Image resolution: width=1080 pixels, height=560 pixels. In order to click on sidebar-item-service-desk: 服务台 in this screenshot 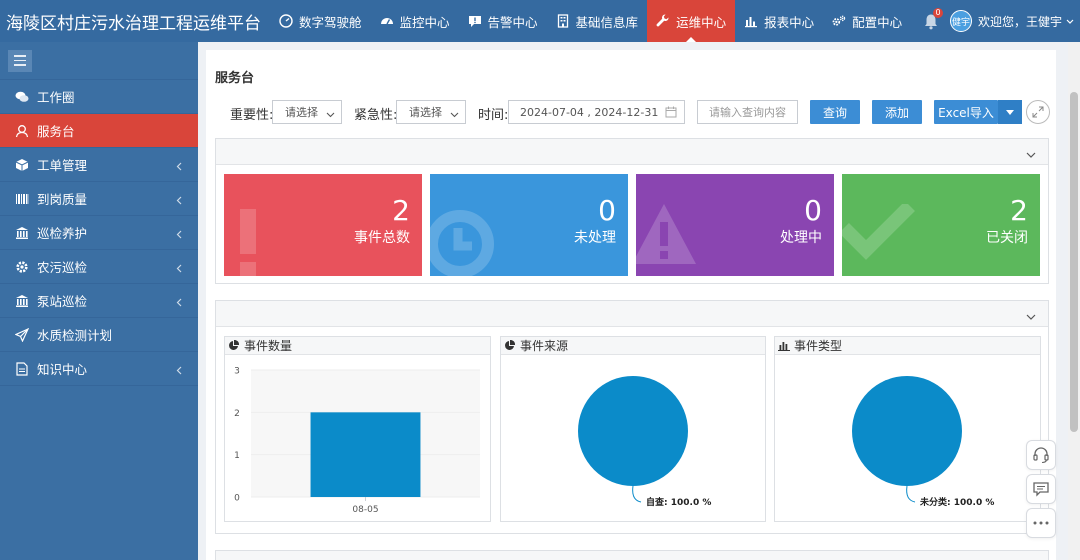, I will do `click(99, 131)`.